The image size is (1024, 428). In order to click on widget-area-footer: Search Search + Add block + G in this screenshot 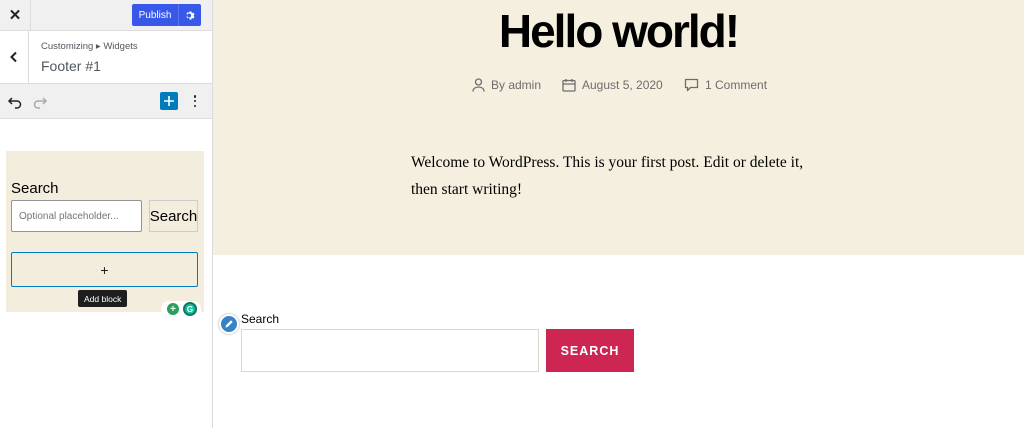, I will do `click(105, 234)`.